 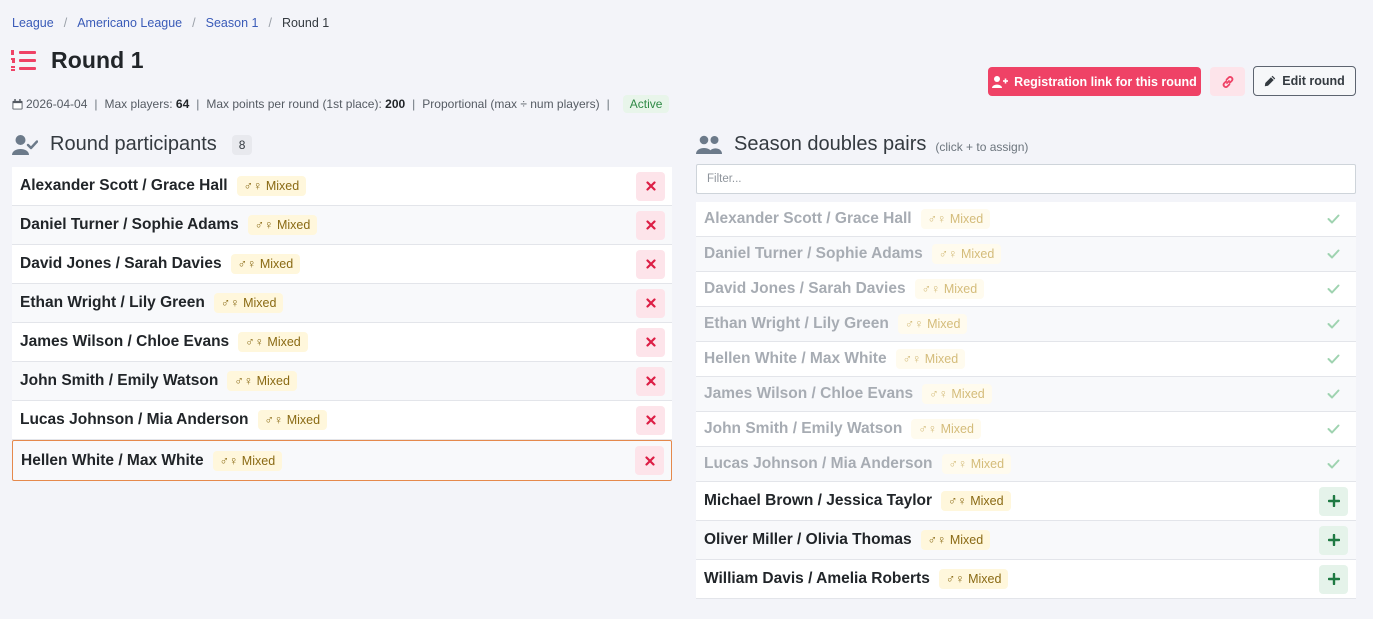 What do you see at coordinates (830, 144) in the screenshot?
I see `season-pairs-title: Season doubles pairs` at bounding box center [830, 144].